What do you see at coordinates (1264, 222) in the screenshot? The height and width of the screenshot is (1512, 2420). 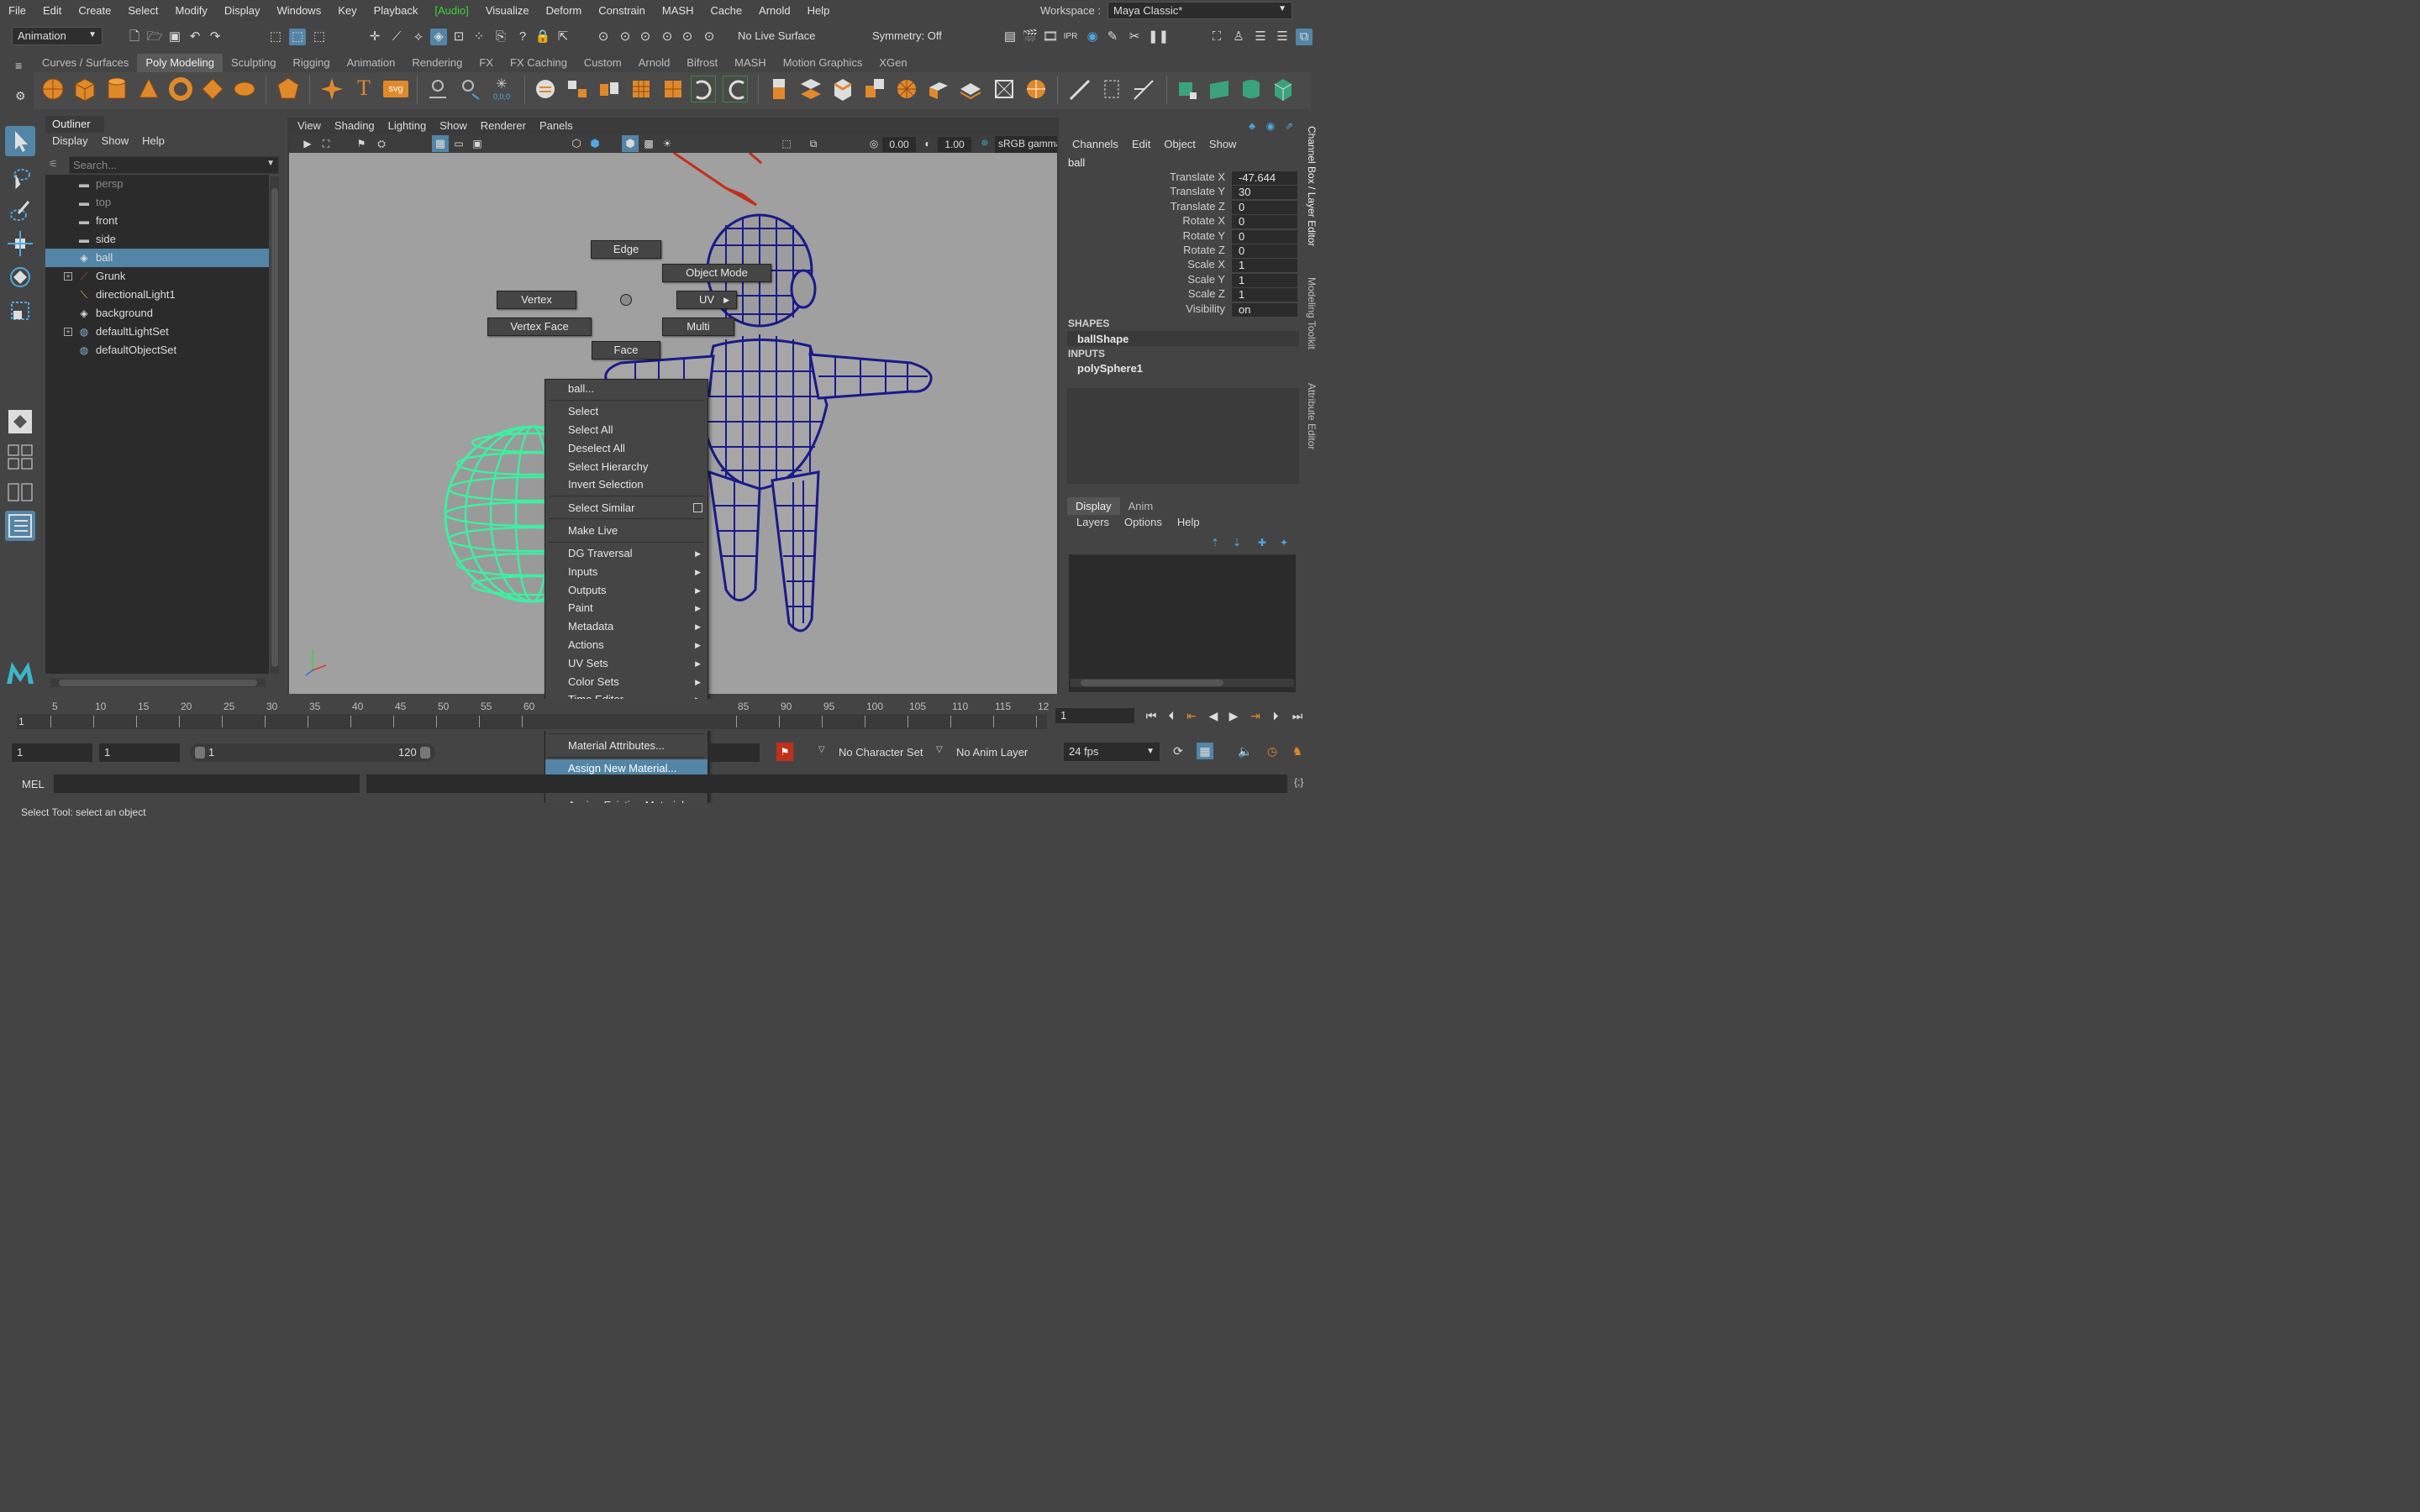 I see `attr-value-rotate-x: 0` at bounding box center [1264, 222].